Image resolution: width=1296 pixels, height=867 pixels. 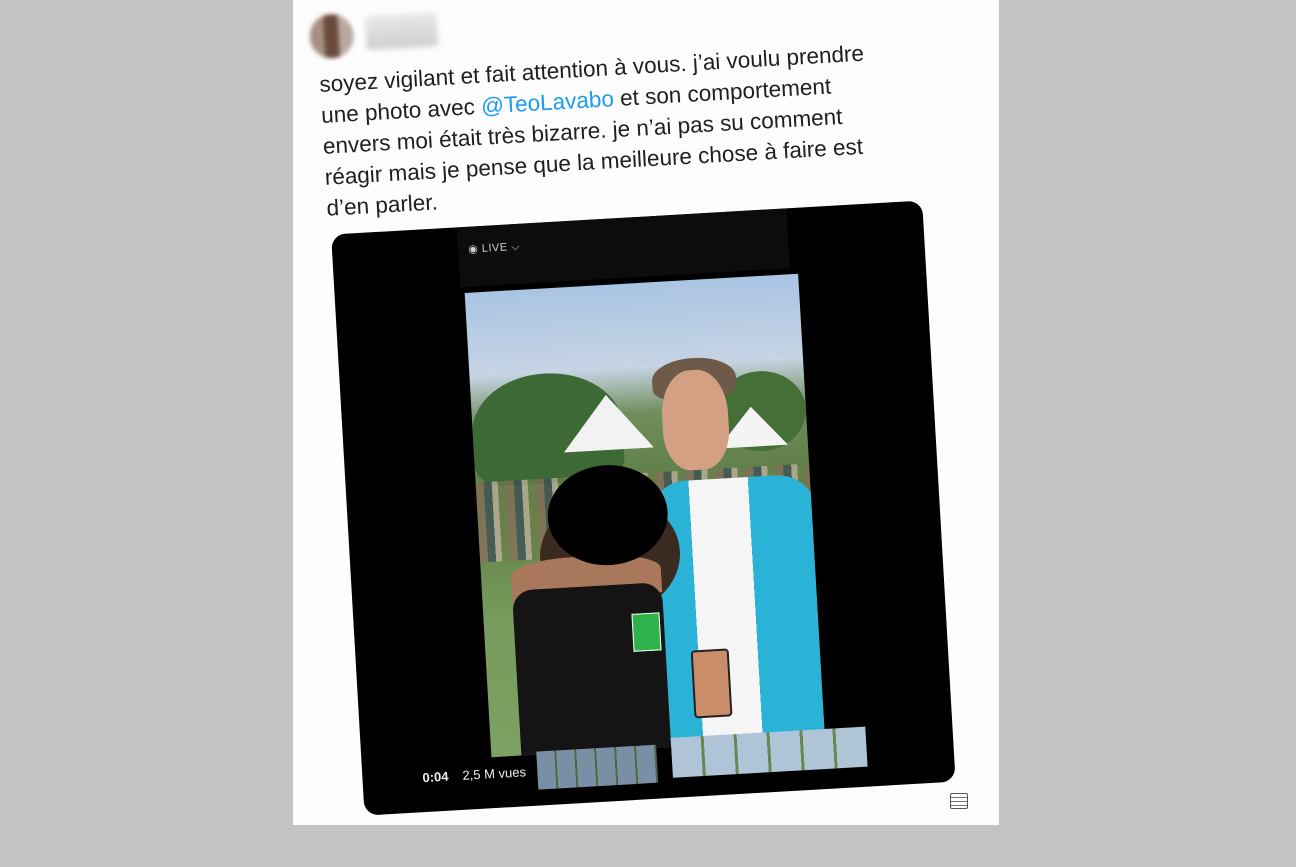 I want to click on author-name-blurred, so click(x=401, y=31).